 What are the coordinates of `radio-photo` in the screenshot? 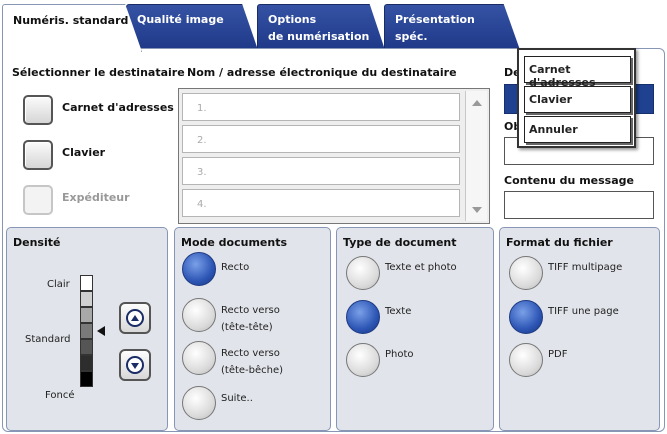 It's located at (363, 360).